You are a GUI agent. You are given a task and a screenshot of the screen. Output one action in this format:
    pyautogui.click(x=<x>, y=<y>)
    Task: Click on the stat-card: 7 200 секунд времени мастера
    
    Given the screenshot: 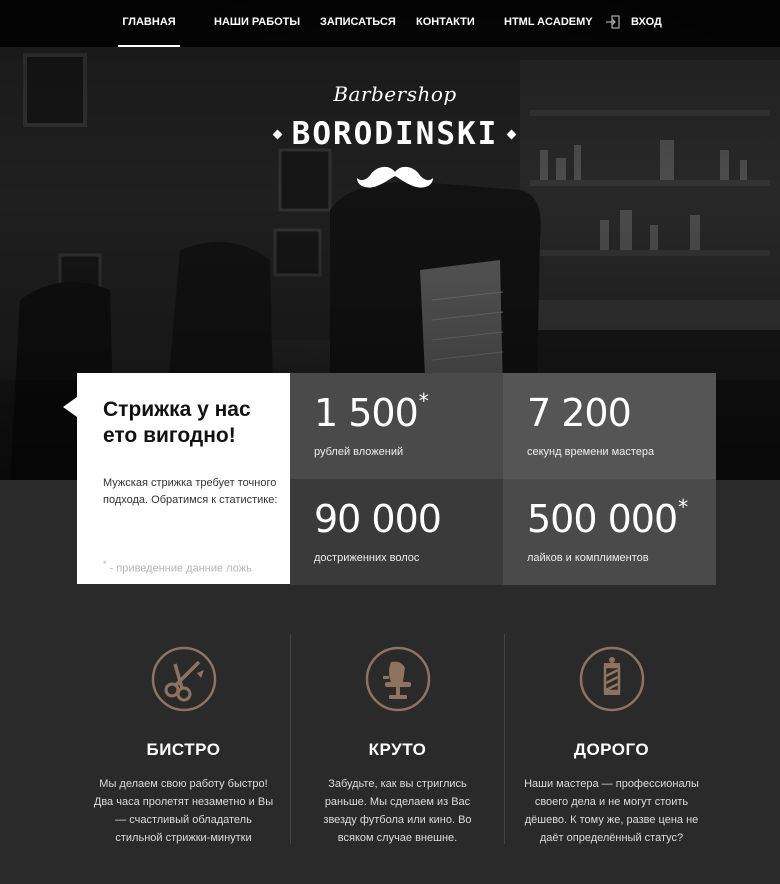 What is the action you would take?
    pyautogui.click(x=609, y=426)
    